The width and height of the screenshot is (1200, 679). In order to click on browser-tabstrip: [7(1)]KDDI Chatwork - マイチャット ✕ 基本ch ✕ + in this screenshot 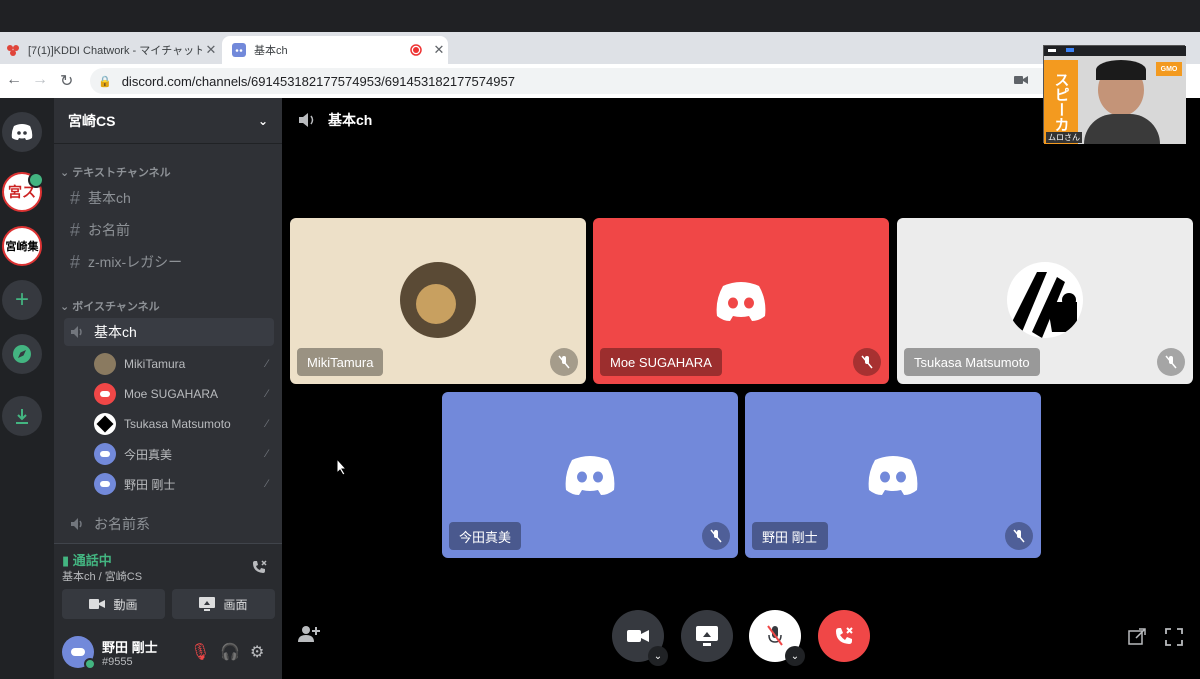, I will do `click(600, 60)`.